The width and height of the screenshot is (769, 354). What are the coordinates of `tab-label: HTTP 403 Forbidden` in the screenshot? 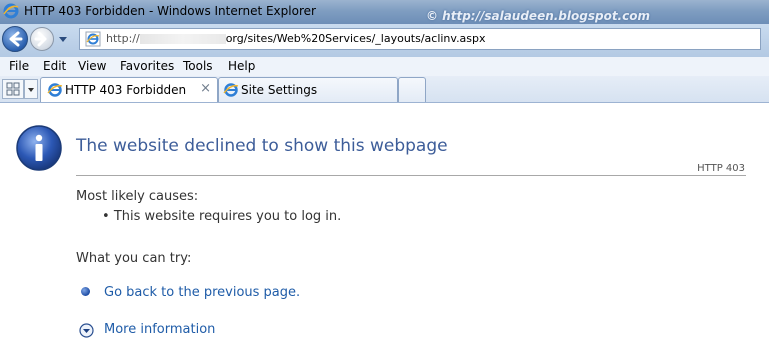 It's located at (126, 90).